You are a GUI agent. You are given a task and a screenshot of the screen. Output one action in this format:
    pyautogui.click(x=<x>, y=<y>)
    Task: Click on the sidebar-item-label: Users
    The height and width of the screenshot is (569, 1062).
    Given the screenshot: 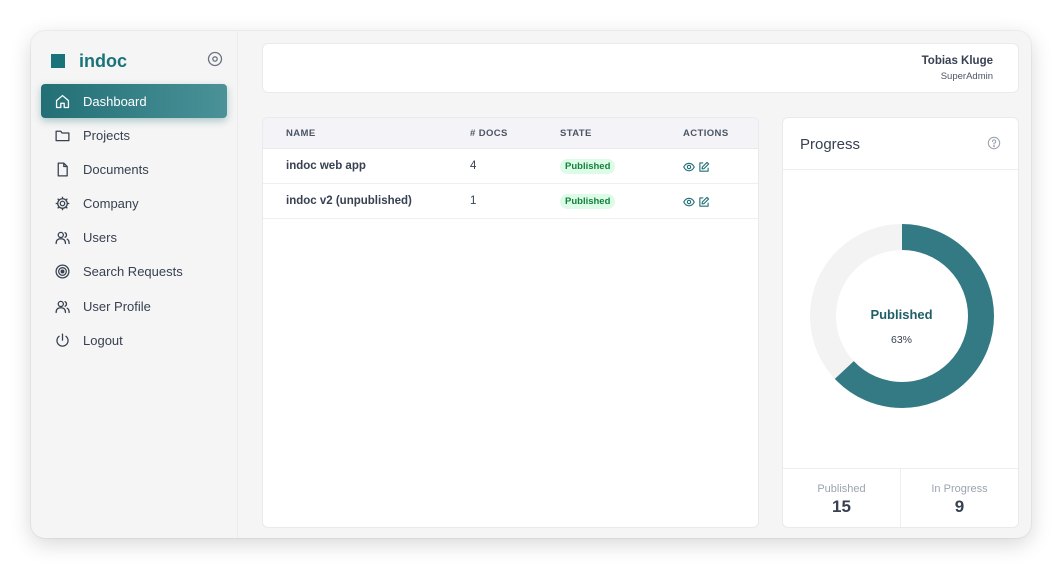 What is the action you would take?
    pyautogui.click(x=100, y=238)
    